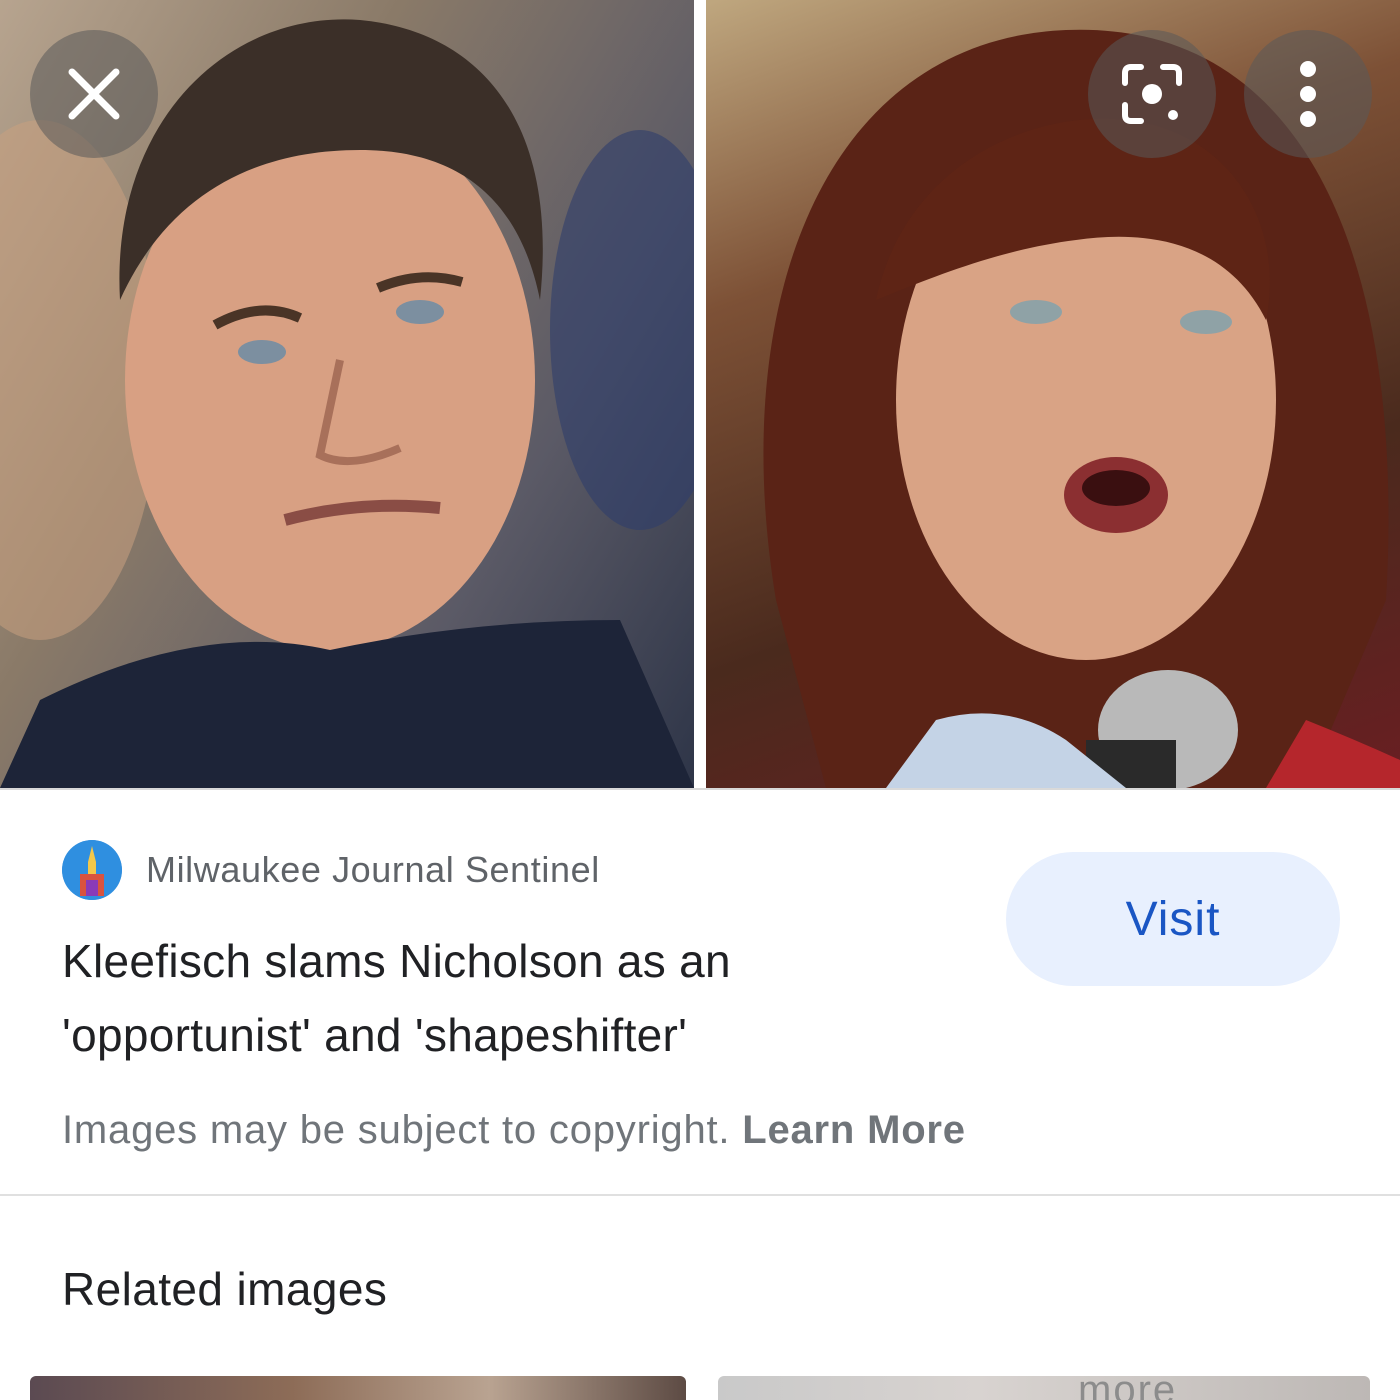  What do you see at coordinates (700, 789) in the screenshot?
I see `viewer-bottom-edge` at bounding box center [700, 789].